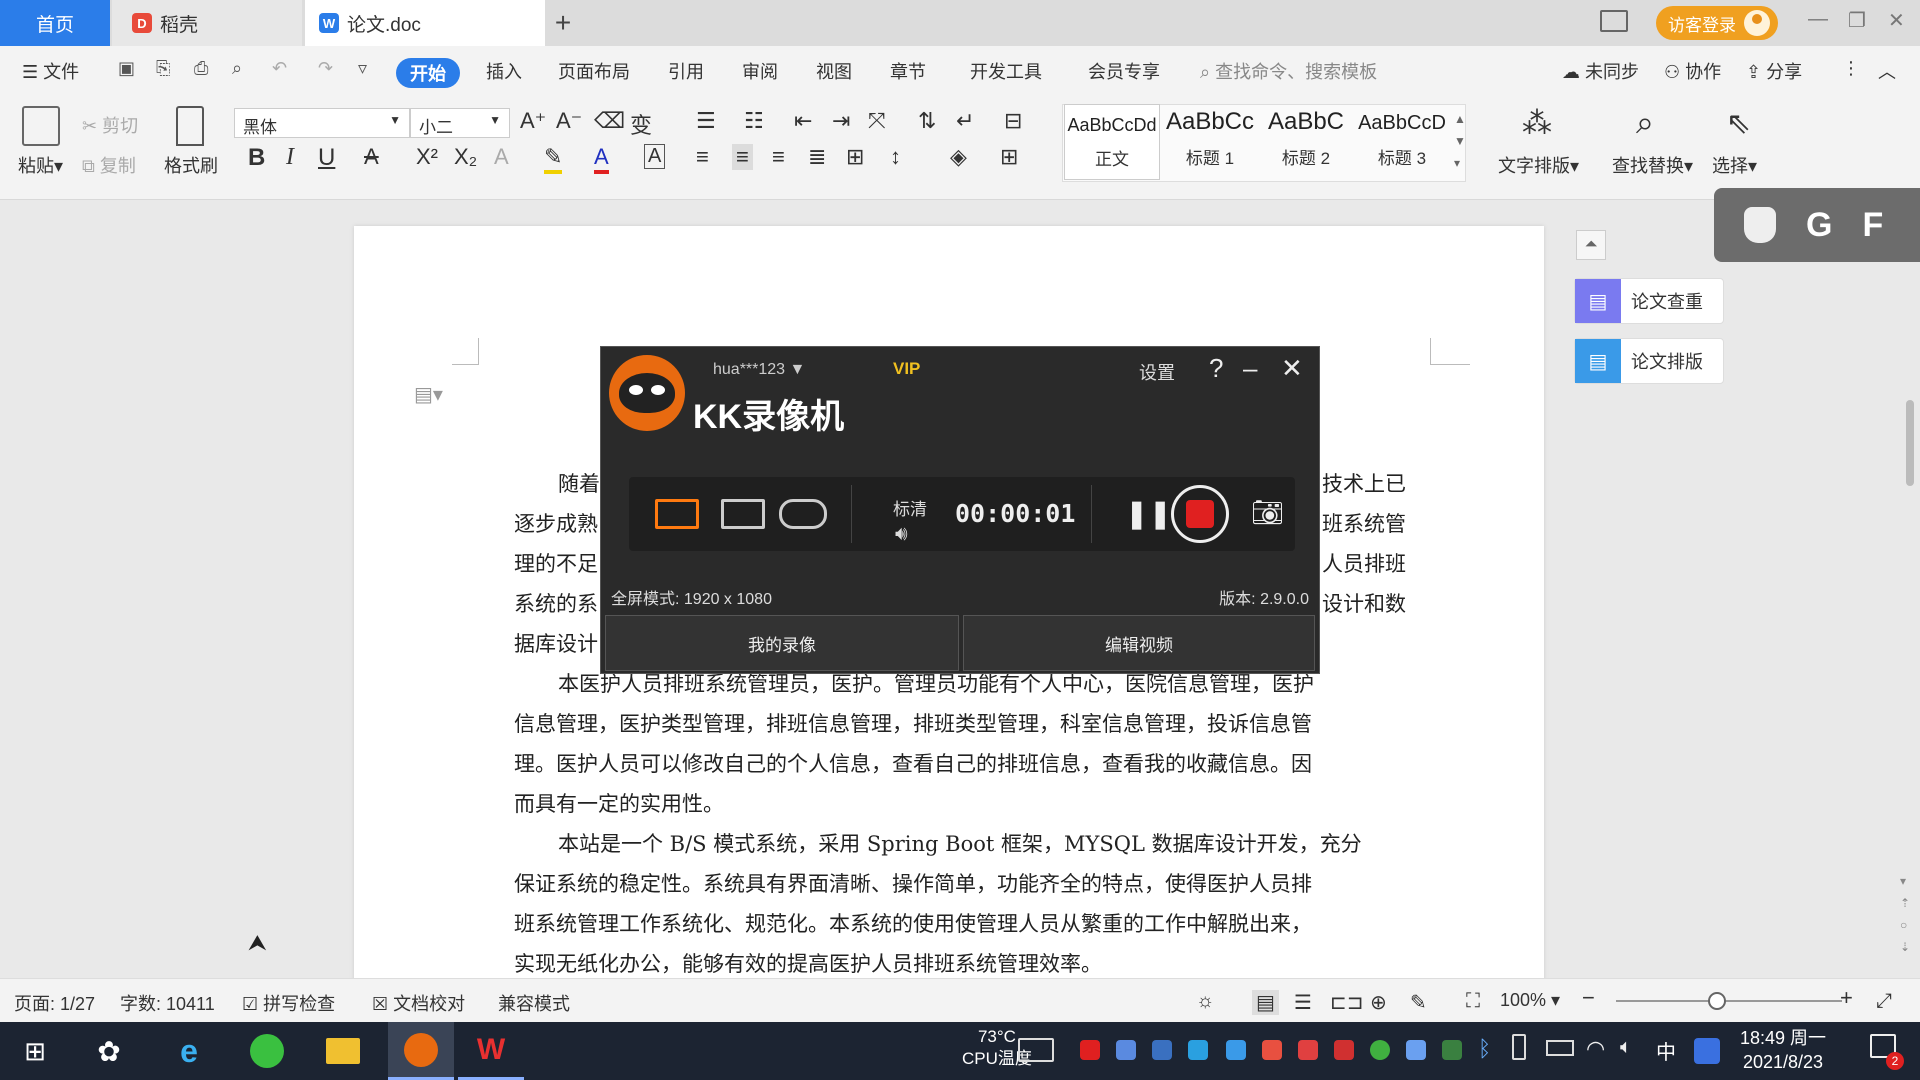 The width and height of the screenshot is (1920, 1080). I want to click on style-heading-2: AaBbC 标题 2, so click(1306, 142).